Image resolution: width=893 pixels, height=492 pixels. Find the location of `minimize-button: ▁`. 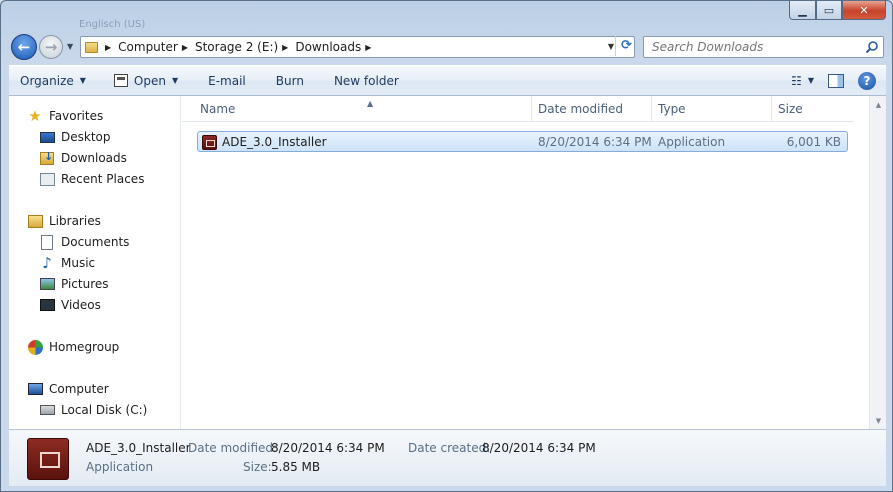

minimize-button: ▁ is located at coordinates (802, 10).